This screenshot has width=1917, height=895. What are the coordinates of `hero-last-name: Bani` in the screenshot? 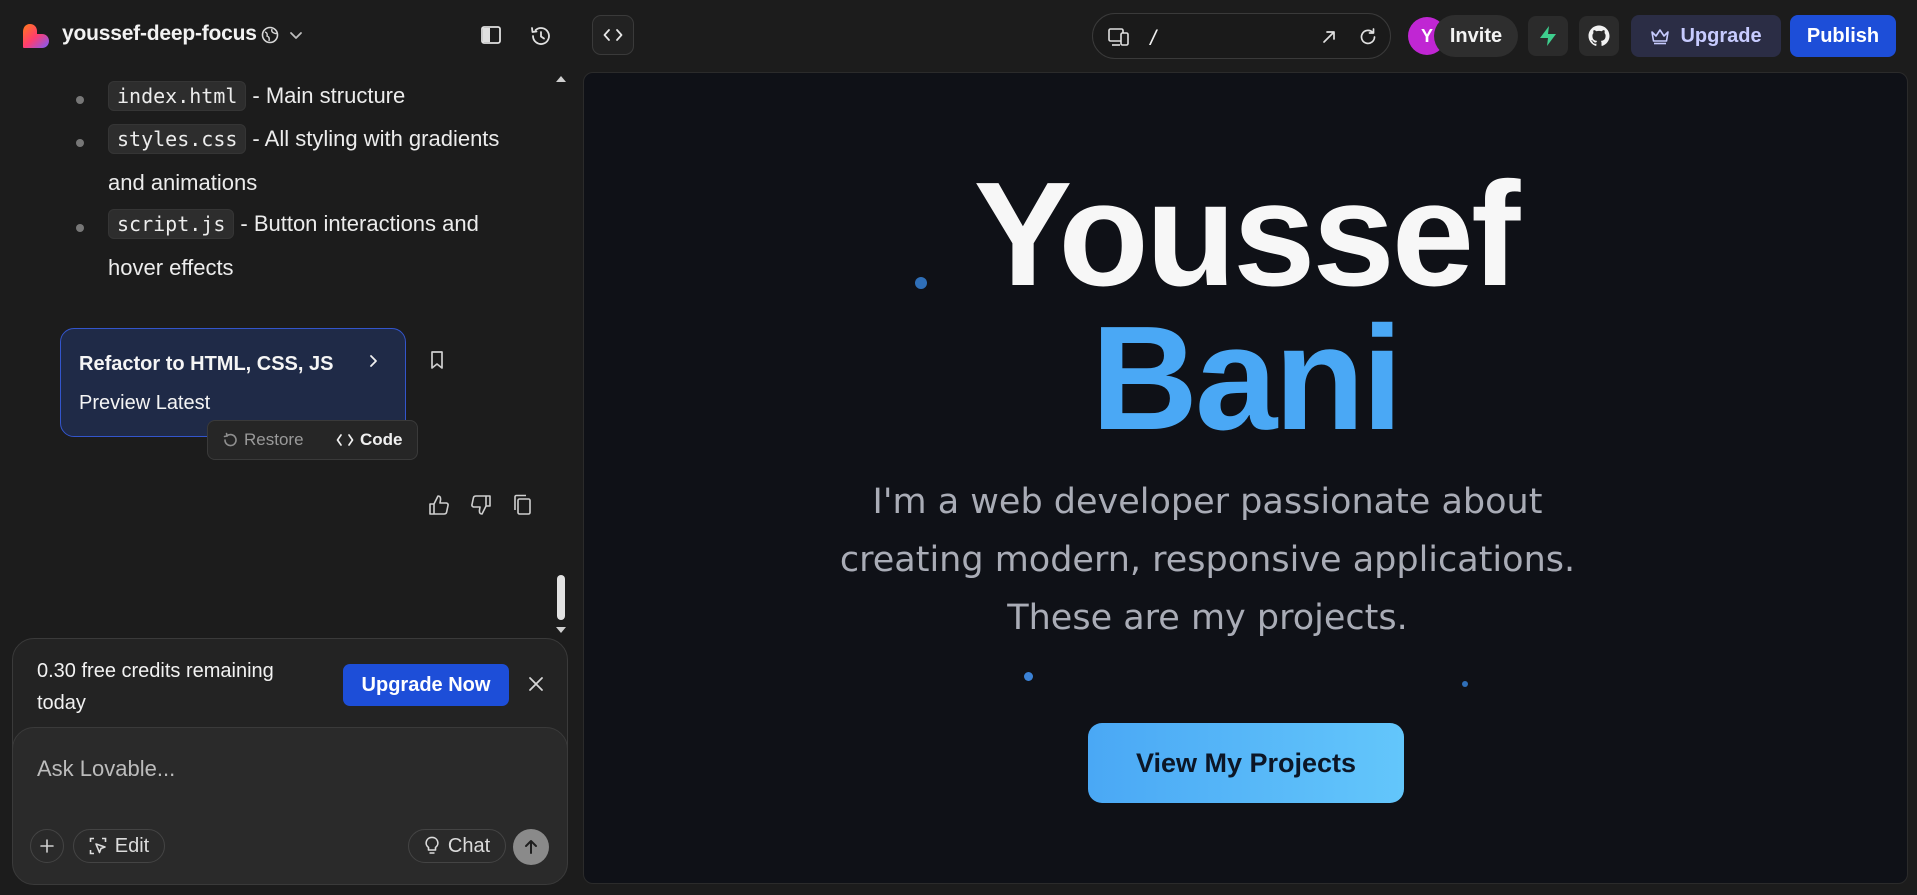 It's located at (1247, 378).